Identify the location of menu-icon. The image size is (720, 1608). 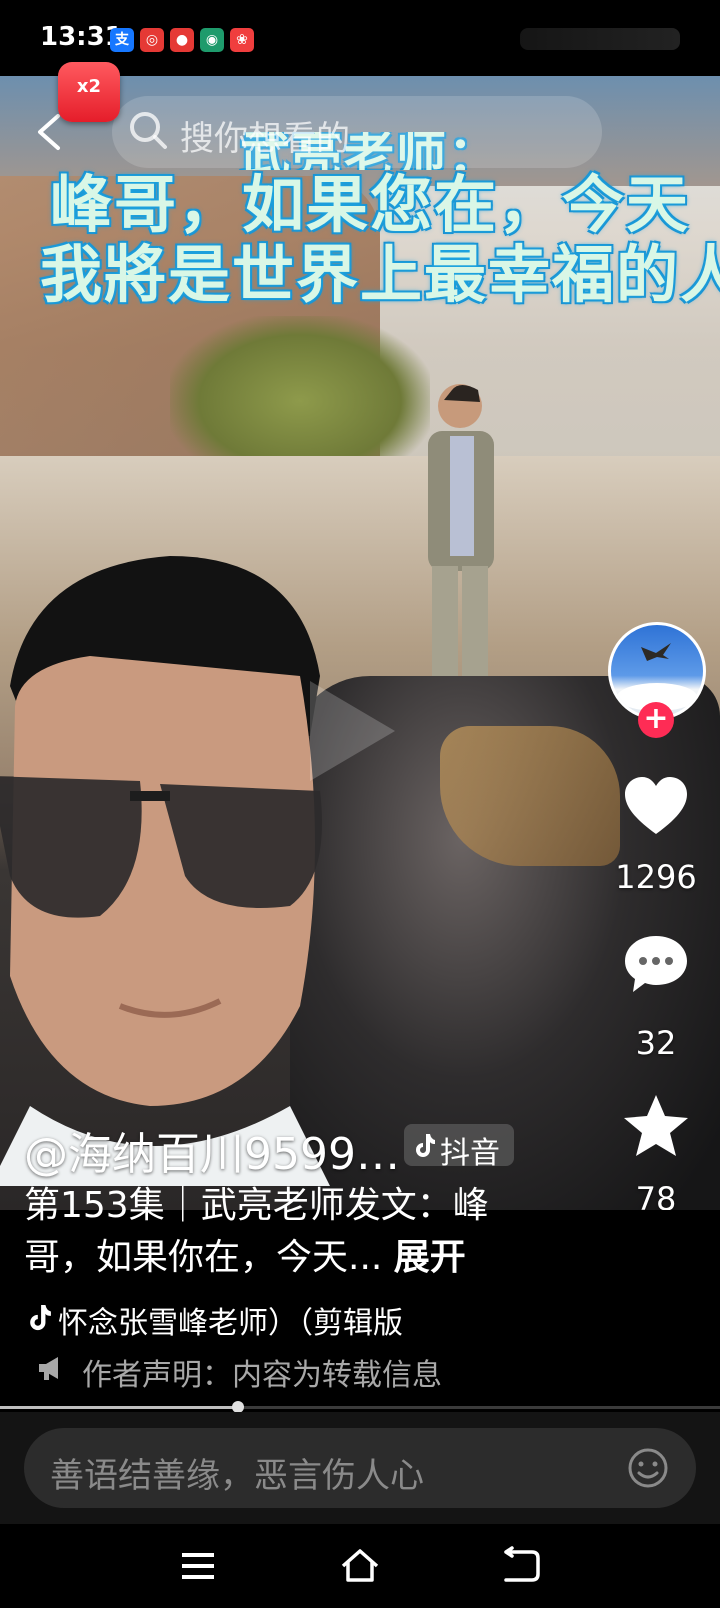
(198, 1566).